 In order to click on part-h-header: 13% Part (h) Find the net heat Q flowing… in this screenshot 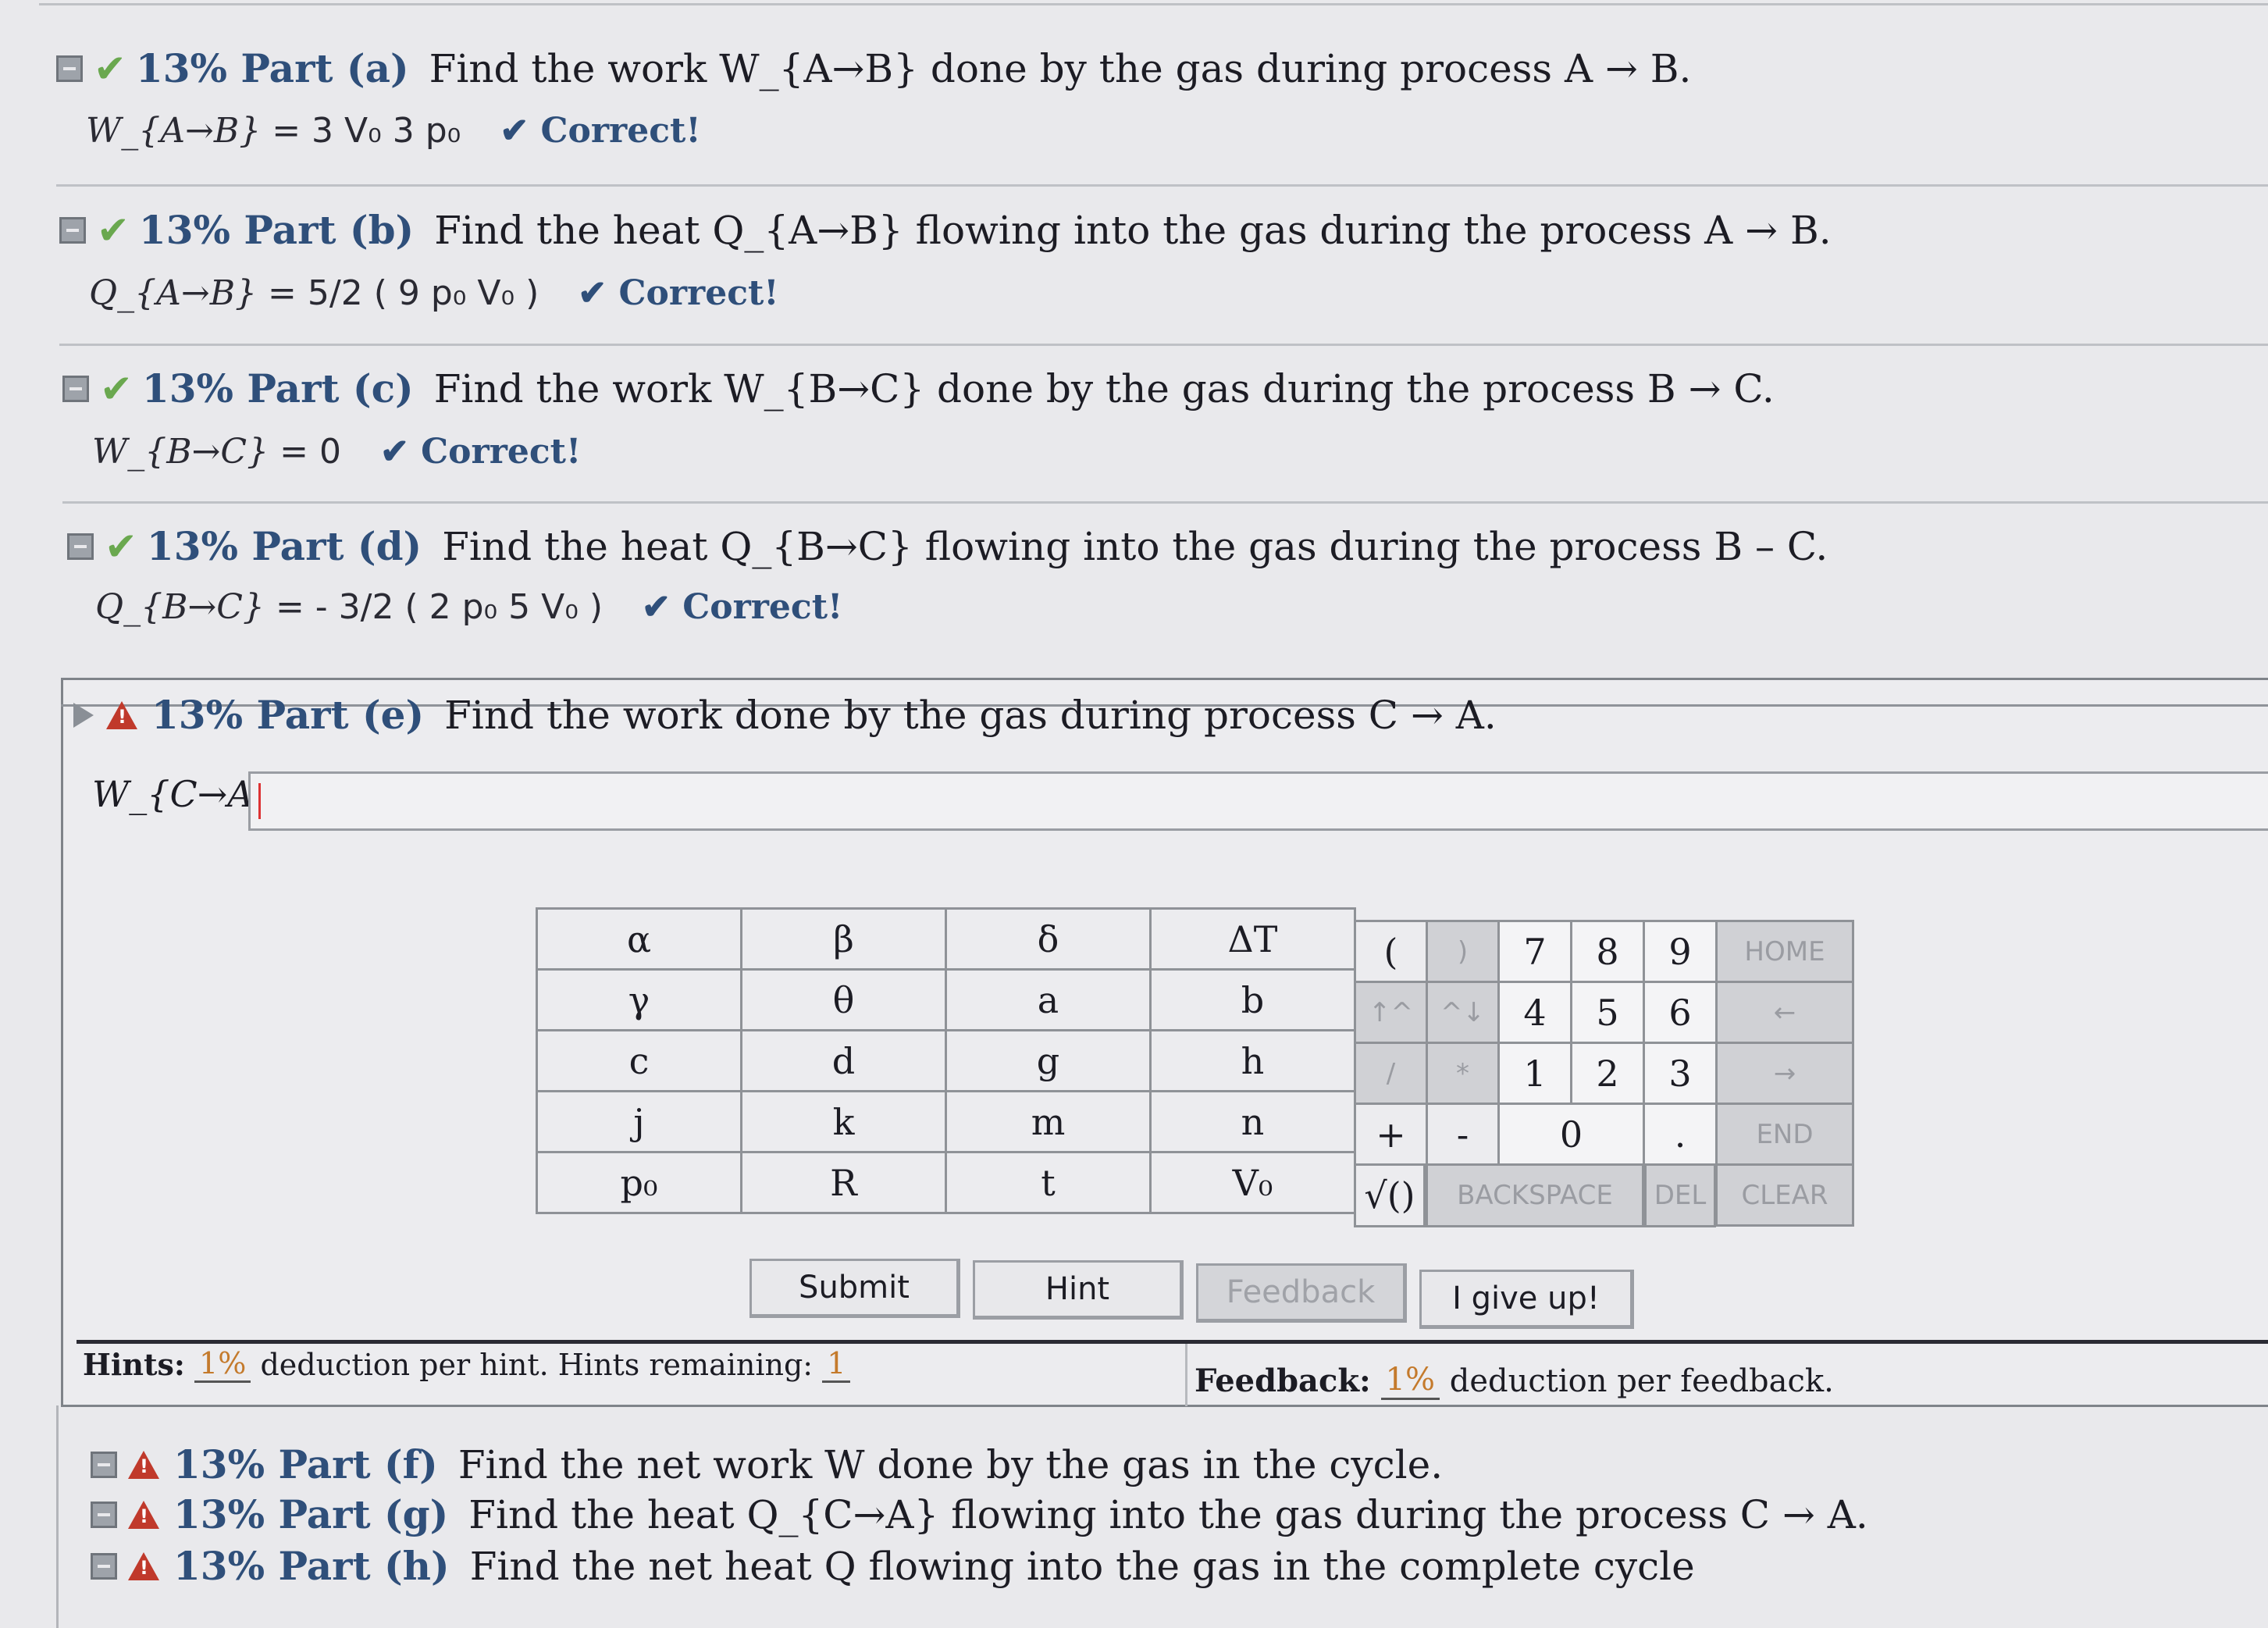, I will do `click(893, 1566)`.